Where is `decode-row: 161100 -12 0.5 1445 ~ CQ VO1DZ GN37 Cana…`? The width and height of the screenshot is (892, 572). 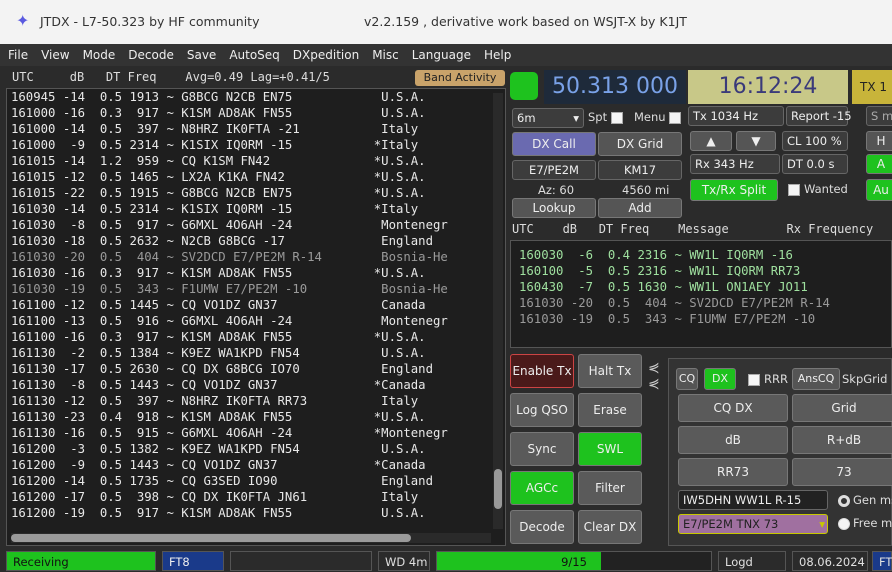
decode-row: 161100 -12 0.5 1445 ~ CQ VO1DZ GN37 Cana… is located at coordinates (256, 305).